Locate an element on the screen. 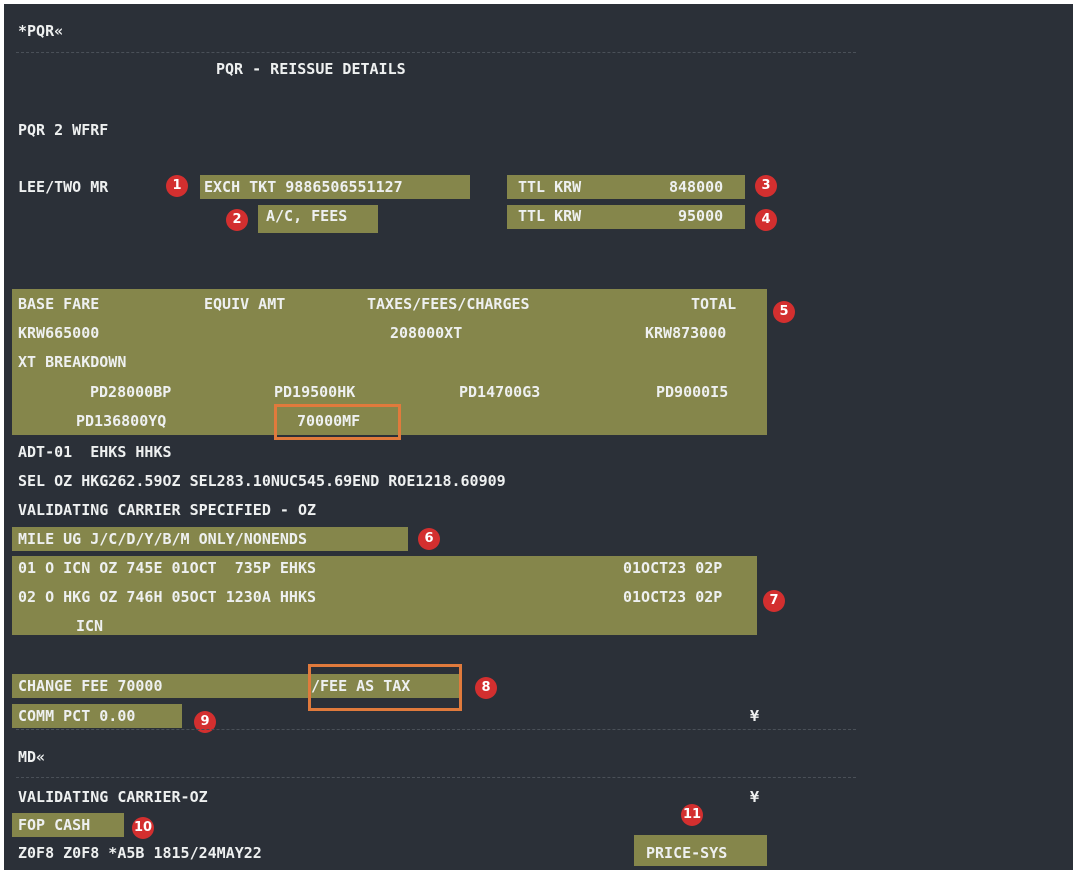 This screenshot has height=873, width=1075. ttl-value-1: 848000 is located at coordinates (696, 187).